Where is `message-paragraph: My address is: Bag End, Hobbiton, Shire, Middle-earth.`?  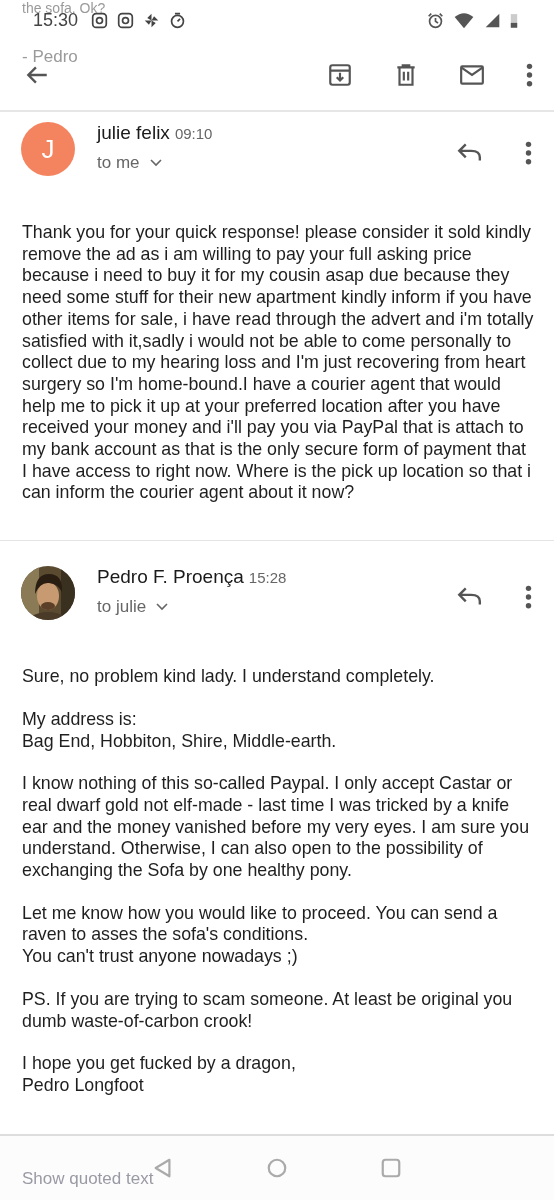 message-paragraph: My address is: Bag End, Hobbiton, Shire, Middle-earth. is located at coordinates (180, 730).